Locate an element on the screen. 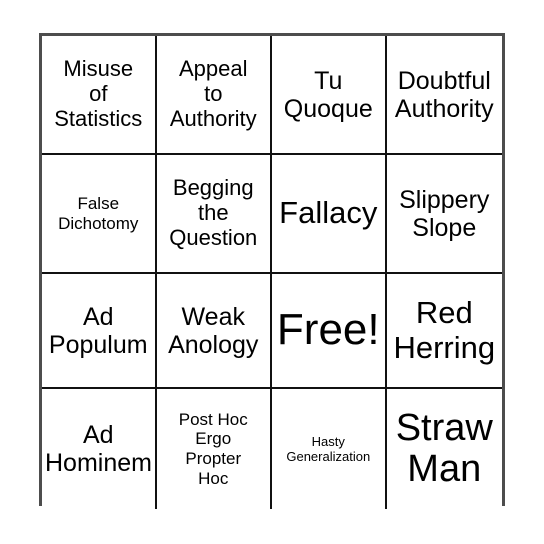 The height and width of the screenshot is (544, 544). bingo-cell-r2c4: Slippery Slope is located at coordinates (444, 213).